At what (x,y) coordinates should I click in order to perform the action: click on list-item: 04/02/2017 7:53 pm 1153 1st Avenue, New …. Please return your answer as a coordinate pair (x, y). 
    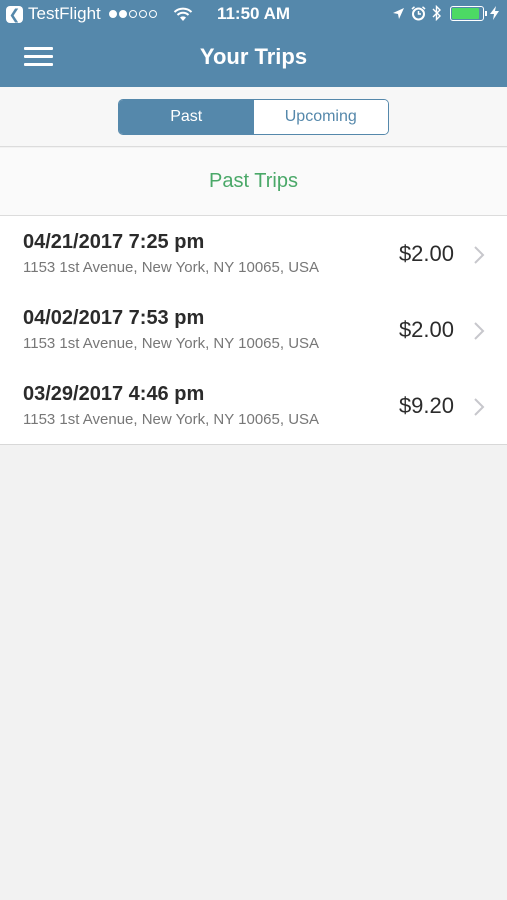
    Looking at the image, I should click on (253, 330).